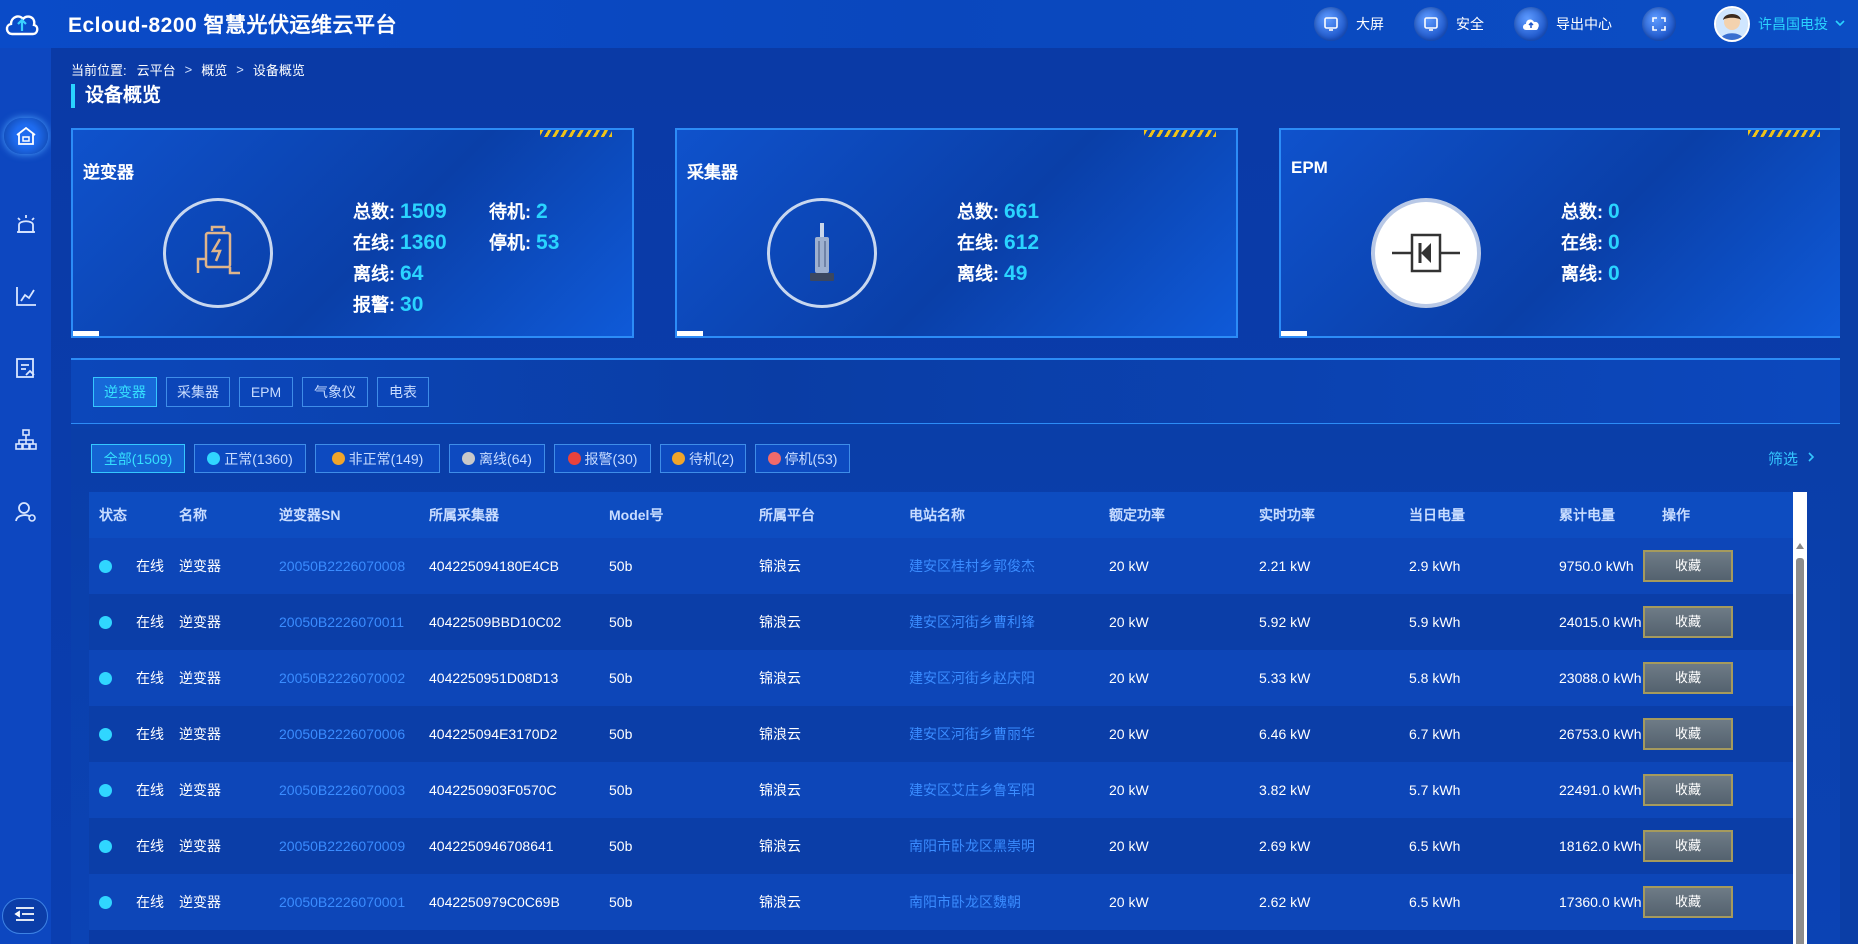 The height and width of the screenshot is (944, 1858). Describe the element at coordinates (25, 370) in the screenshot. I see `sidebar-item-report` at that location.